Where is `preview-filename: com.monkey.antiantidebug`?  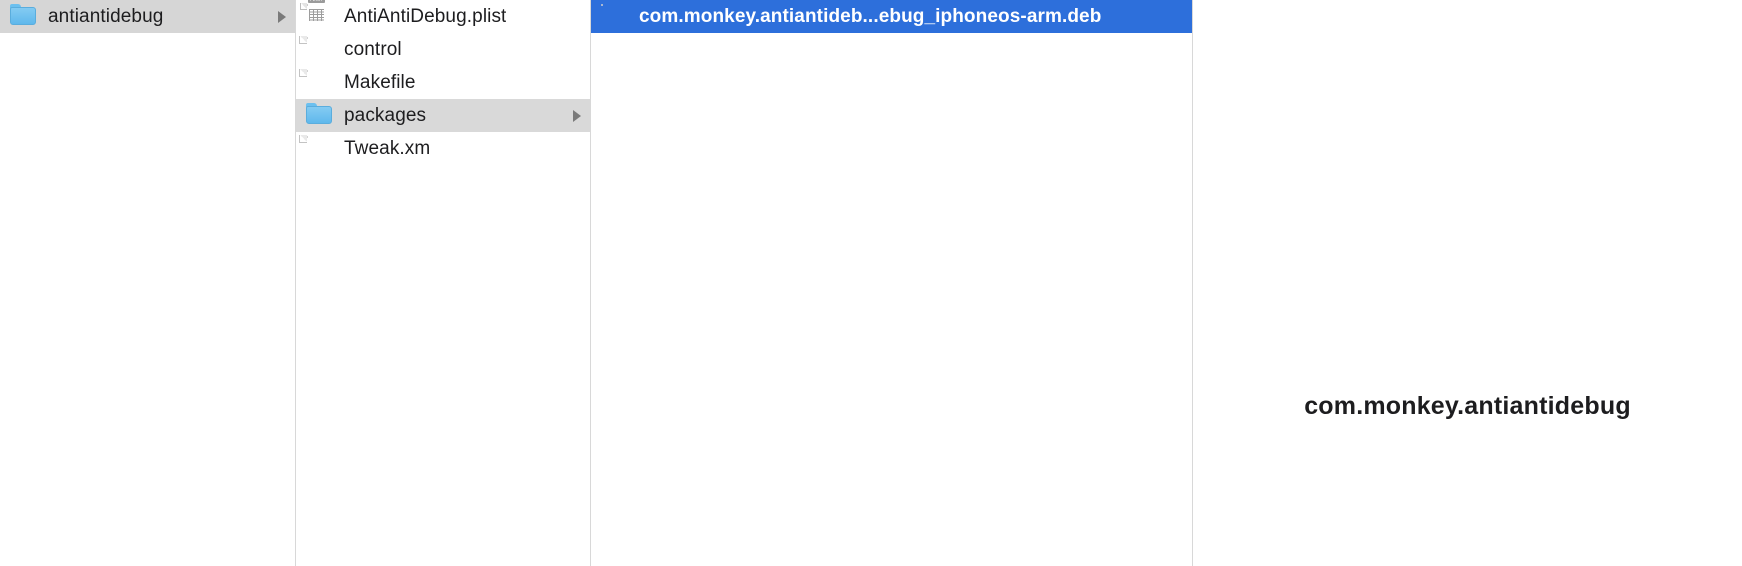
preview-filename: com.monkey.antiantidebug is located at coordinates (1467, 406).